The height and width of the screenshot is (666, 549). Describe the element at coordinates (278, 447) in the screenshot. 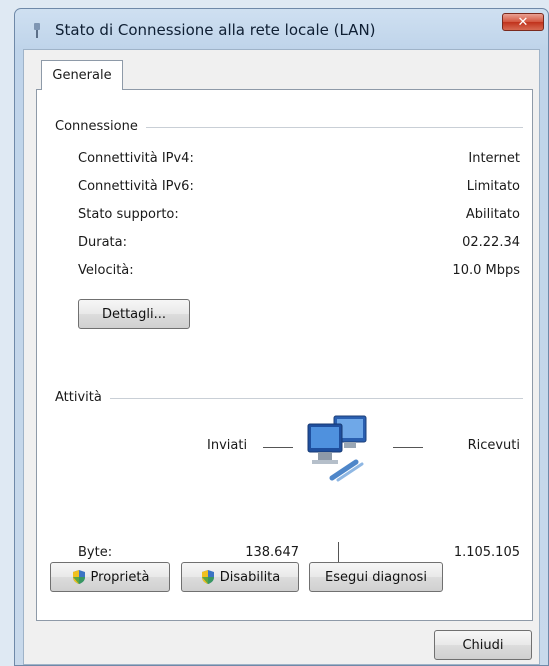

I see `sent-connector-line` at that location.